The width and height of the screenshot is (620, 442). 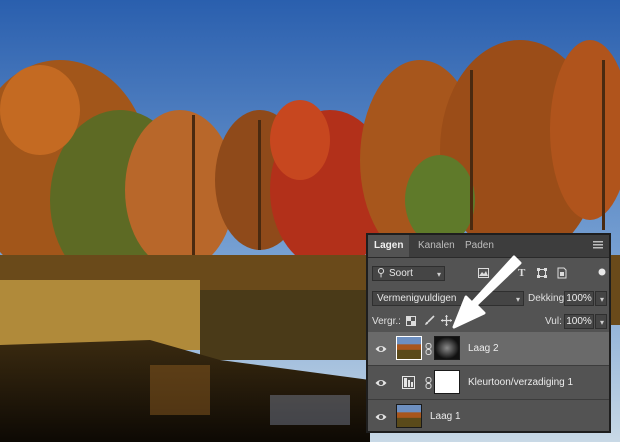 What do you see at coordinates (579, 298) in the screenshot?
I see `opacity-input: 100%` at bounding box center [579, 298].